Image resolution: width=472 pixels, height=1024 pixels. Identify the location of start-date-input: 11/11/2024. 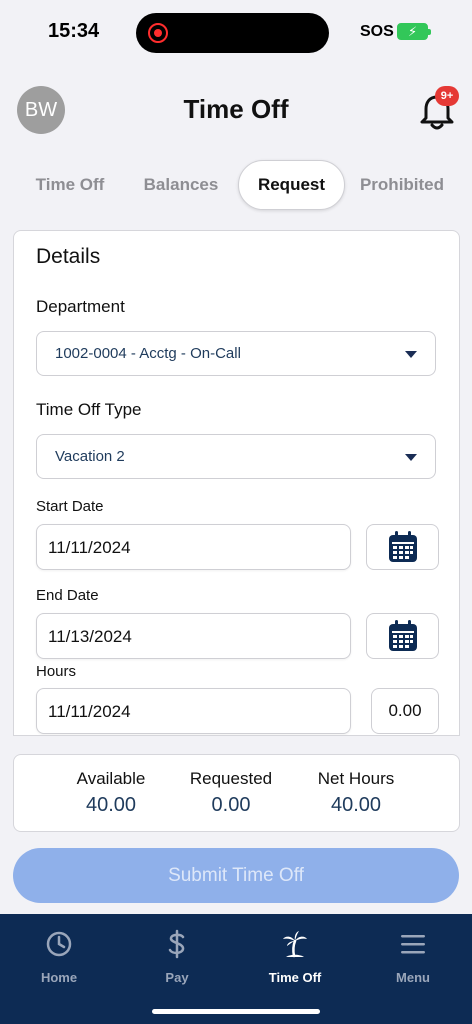
(193, 547).